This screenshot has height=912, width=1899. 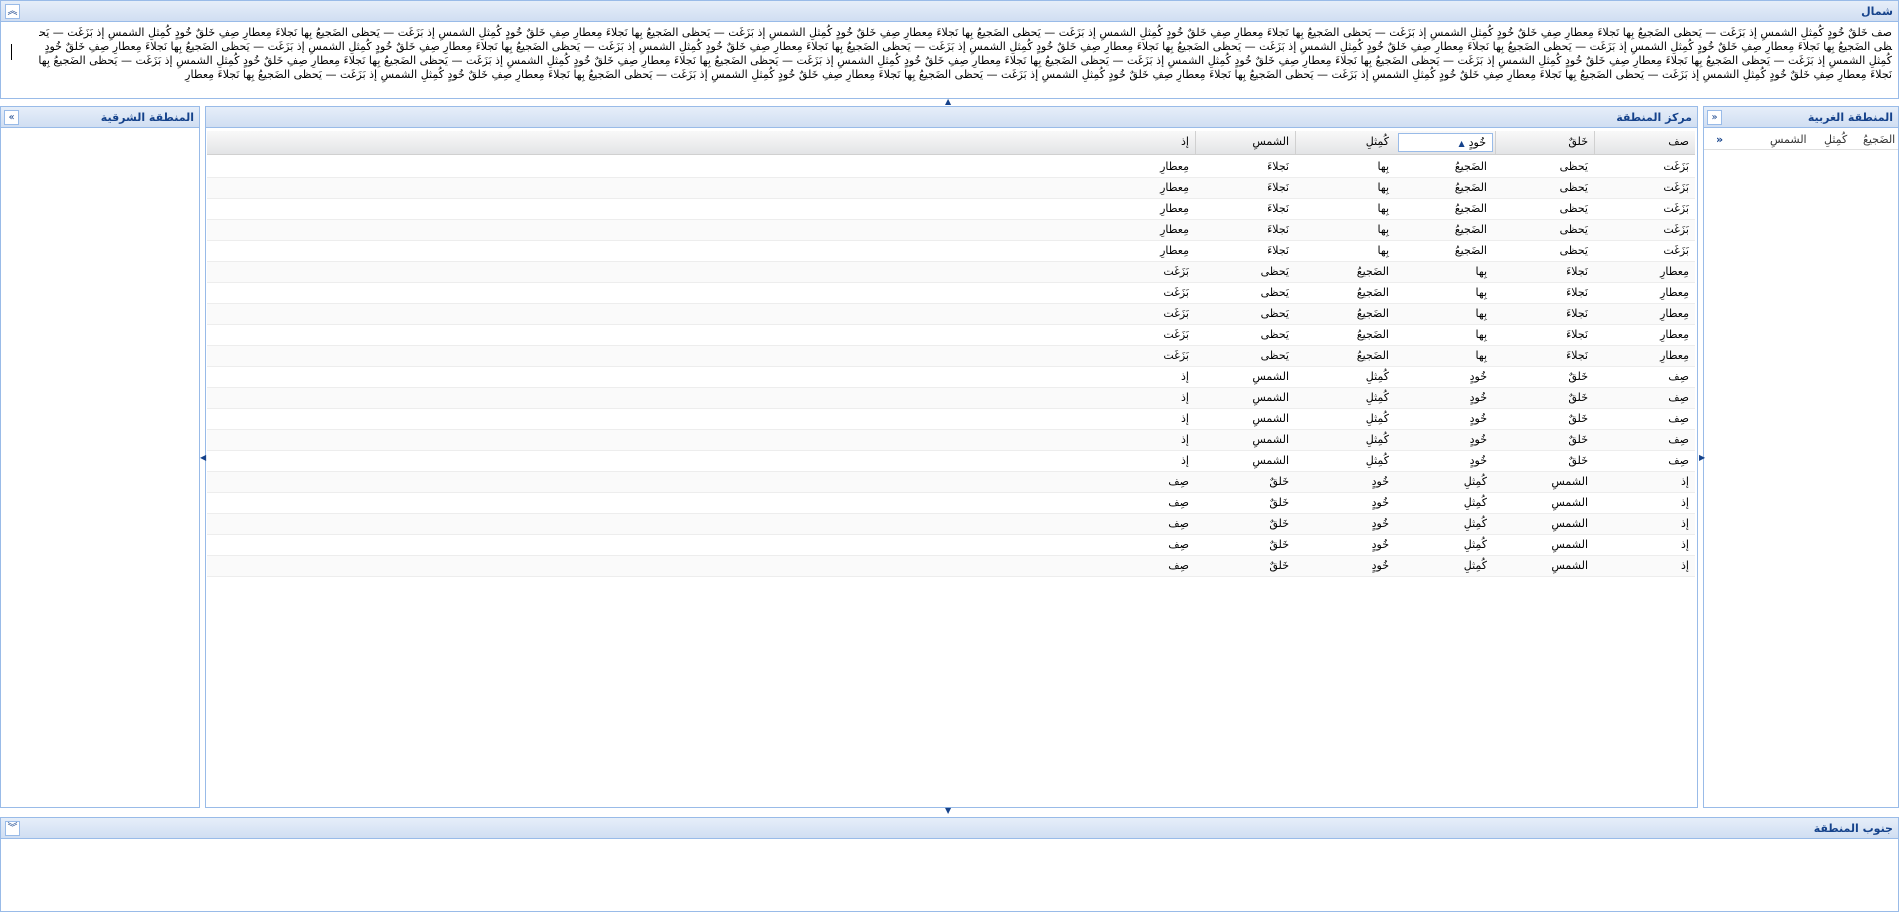 What do you see at coordinates (949, 875) in the screenshot?
I see `south-panel-body` at bounding box center [949, 875].